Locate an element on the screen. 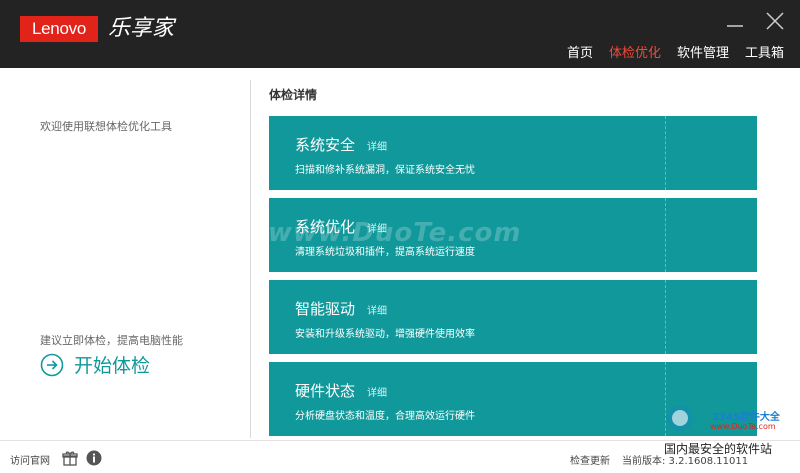 This screenshot has width=800, height=473. site-logo-icon is located at coordinates (680, 418).